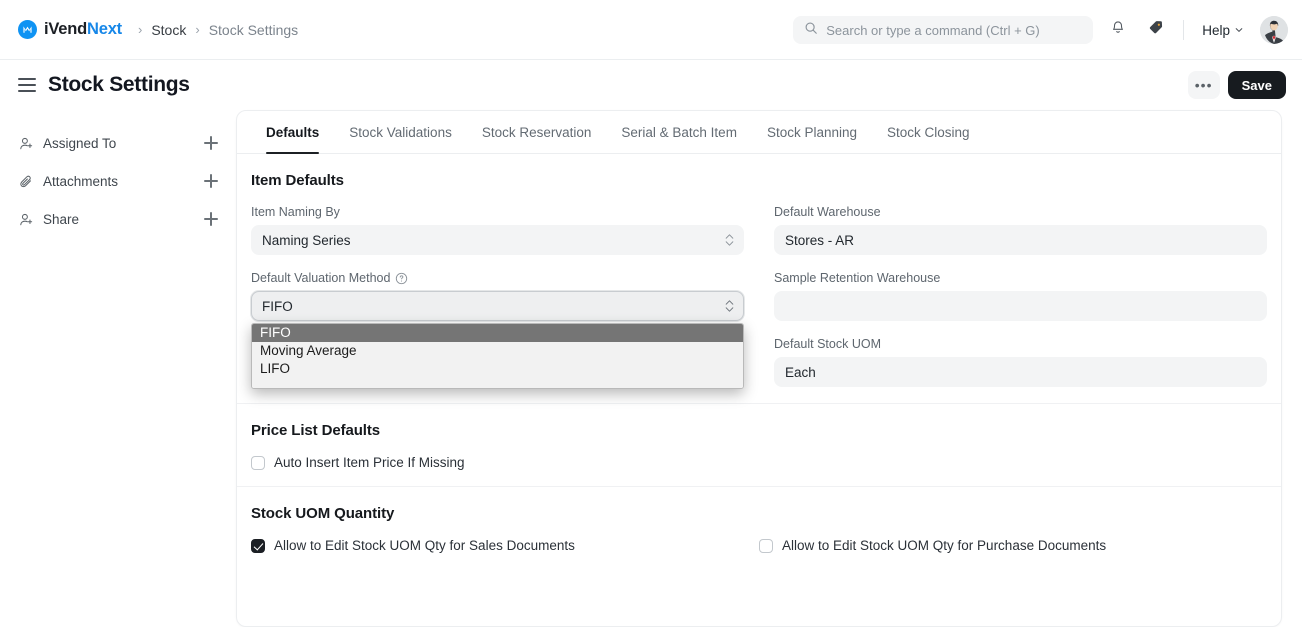  What do you see at coordinates (1020, 372) in the screenshot?
I see `default-stock-uom-input` at bounding box center [1020, 372].